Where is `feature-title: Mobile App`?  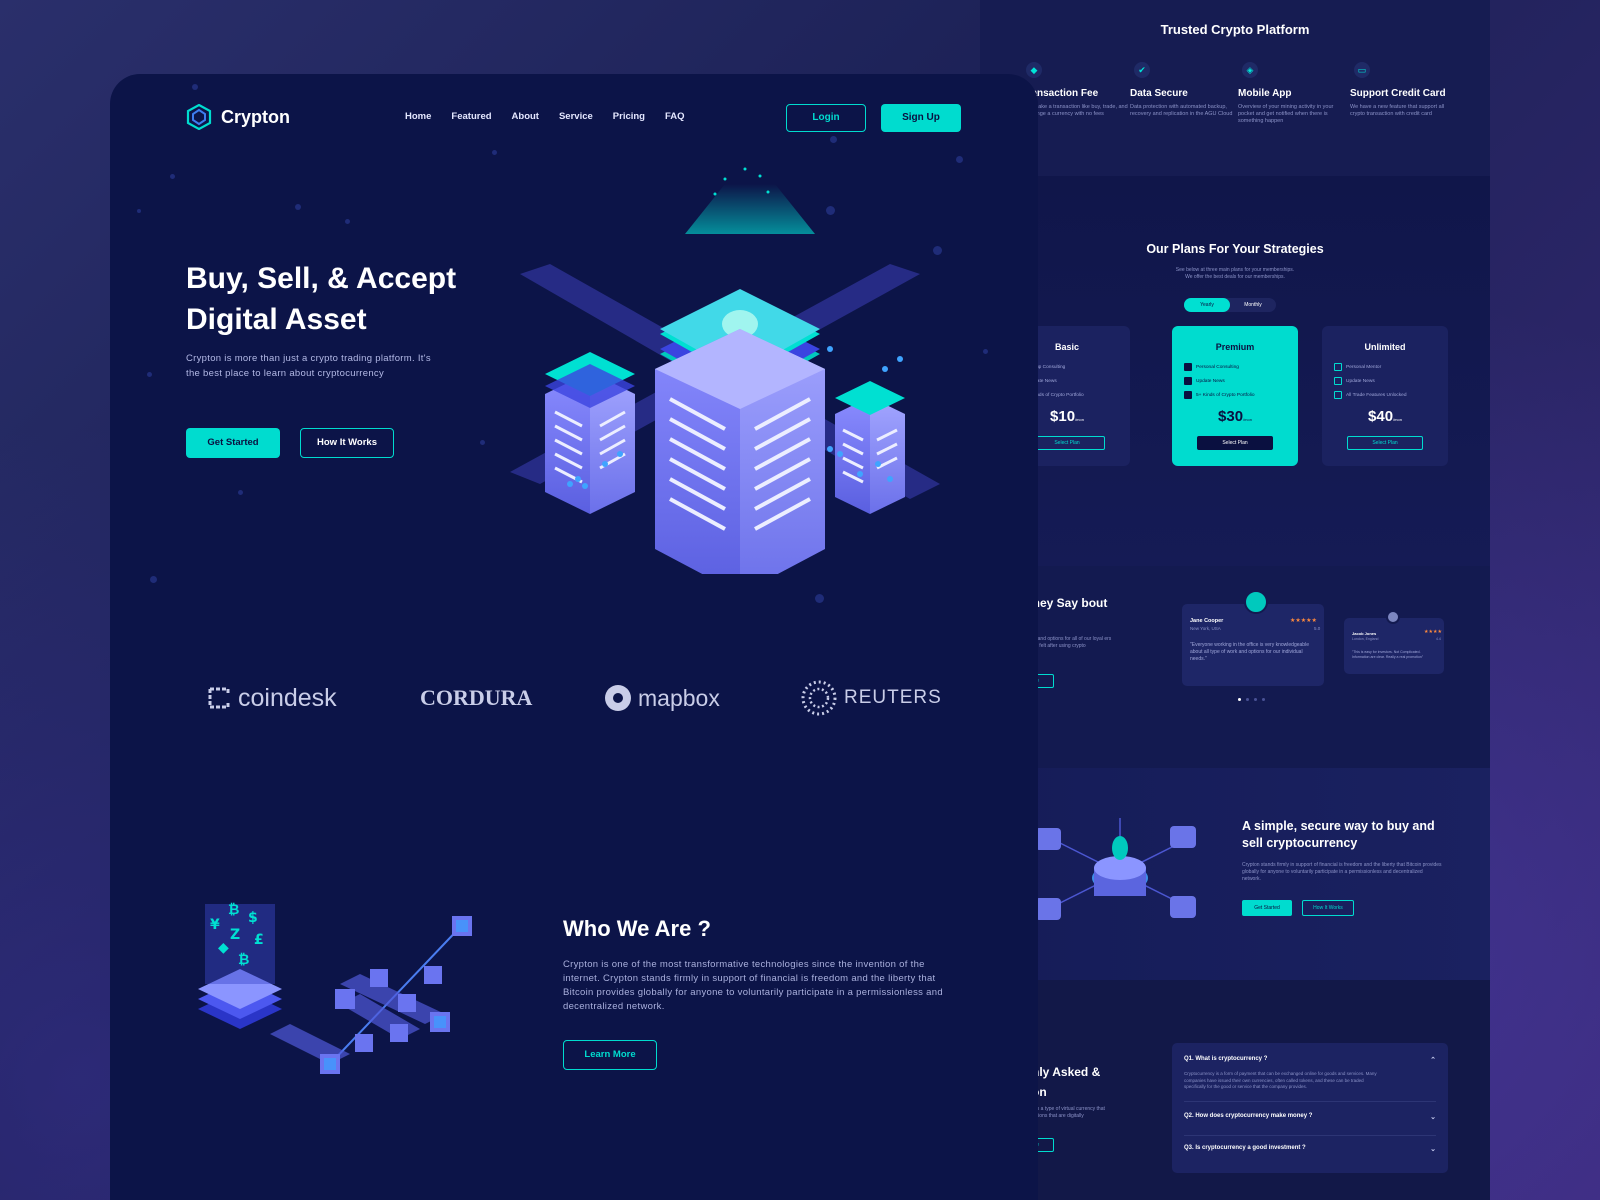 feature-title: Mobile App is located at coordinates (1265, 93).